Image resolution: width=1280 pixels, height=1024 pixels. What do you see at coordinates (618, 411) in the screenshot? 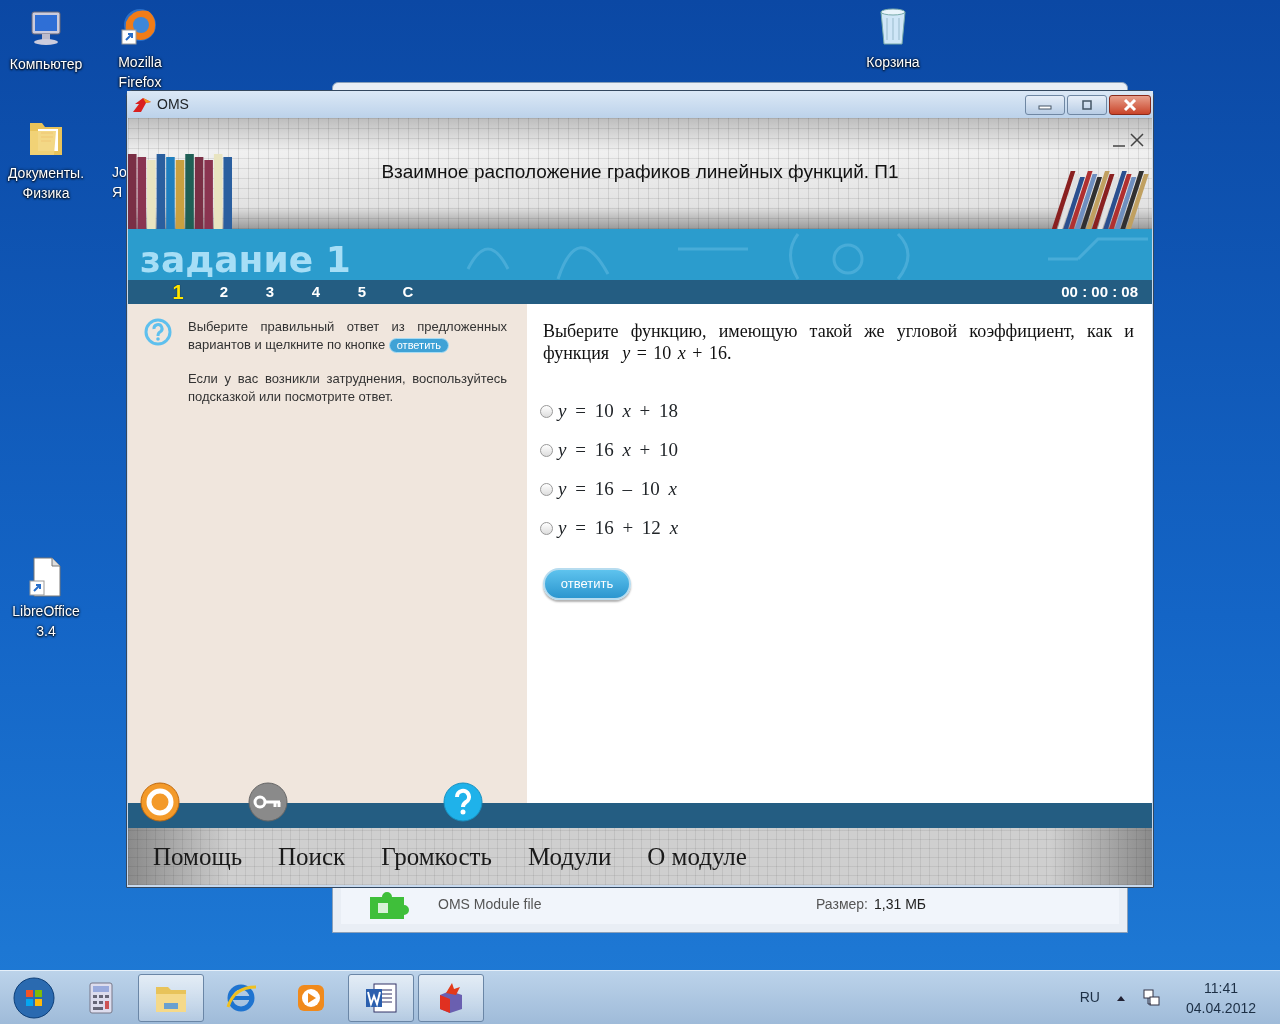
I see `option-formula: y = 10 x + 18` at bounding box center [618, 411].